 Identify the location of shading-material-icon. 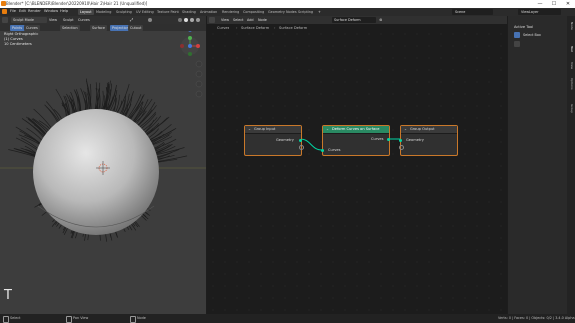
(192, 20).